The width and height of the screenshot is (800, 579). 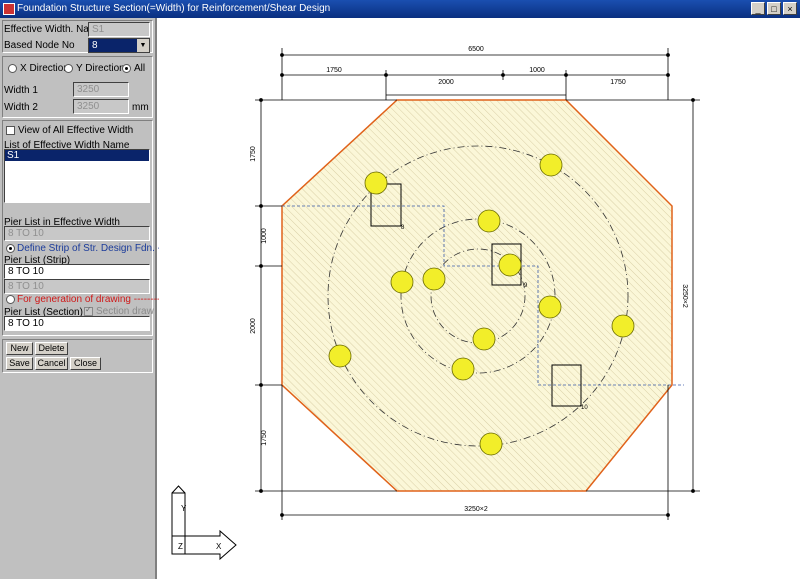 What do you see at coordinates (77, 233) in the screenshot?
I see `pier-list-field: 8 TO 10` at bounding box center [77, 233].